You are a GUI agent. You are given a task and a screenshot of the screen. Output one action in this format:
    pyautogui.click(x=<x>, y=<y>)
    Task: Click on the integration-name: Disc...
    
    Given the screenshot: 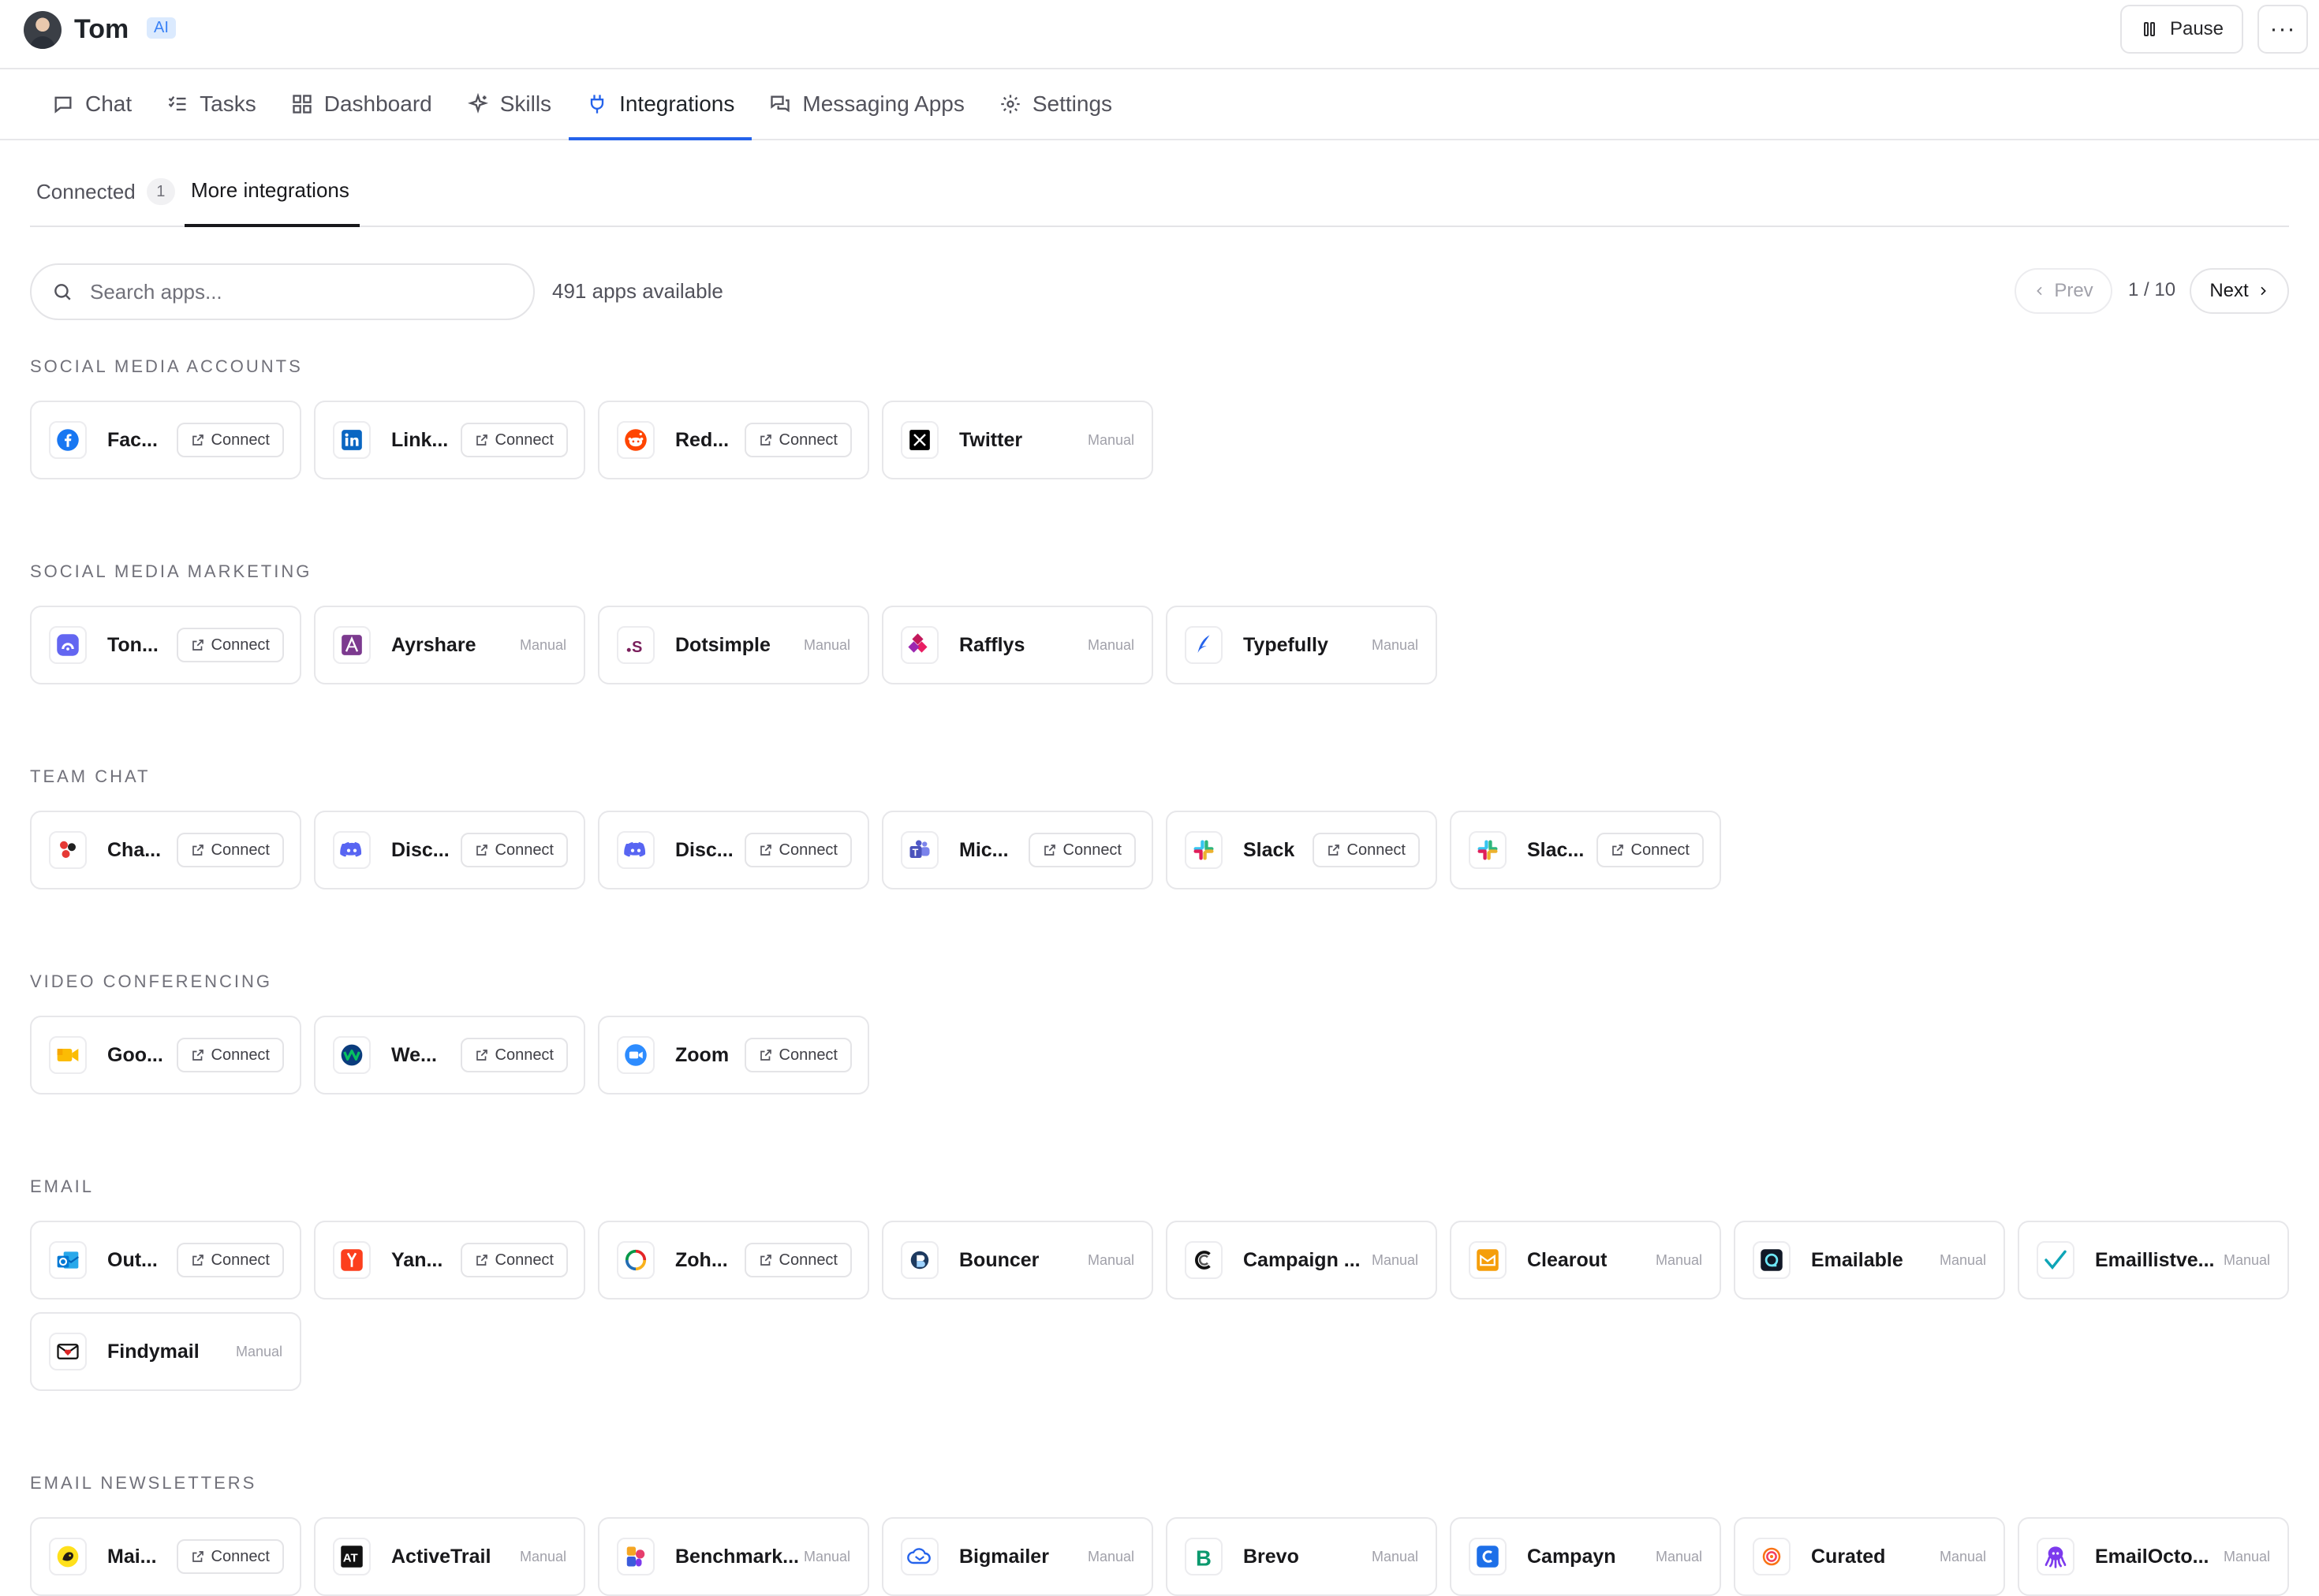 What is the action you would take?
    pyautogui.click(x=420, y=849)
    